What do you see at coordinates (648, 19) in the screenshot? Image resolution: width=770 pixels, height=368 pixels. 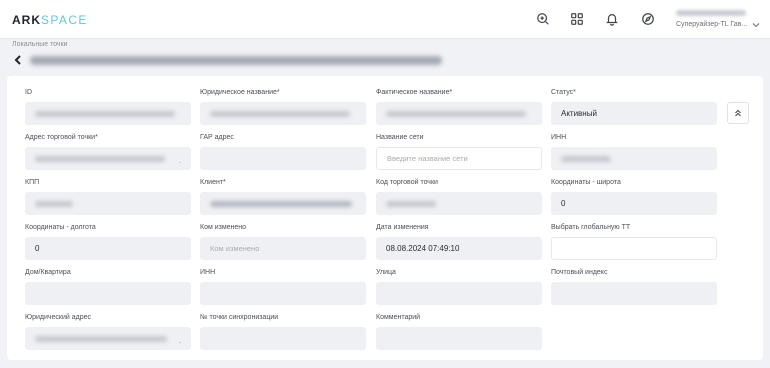 I see `compass-icon` at bounding box center [648, 19].